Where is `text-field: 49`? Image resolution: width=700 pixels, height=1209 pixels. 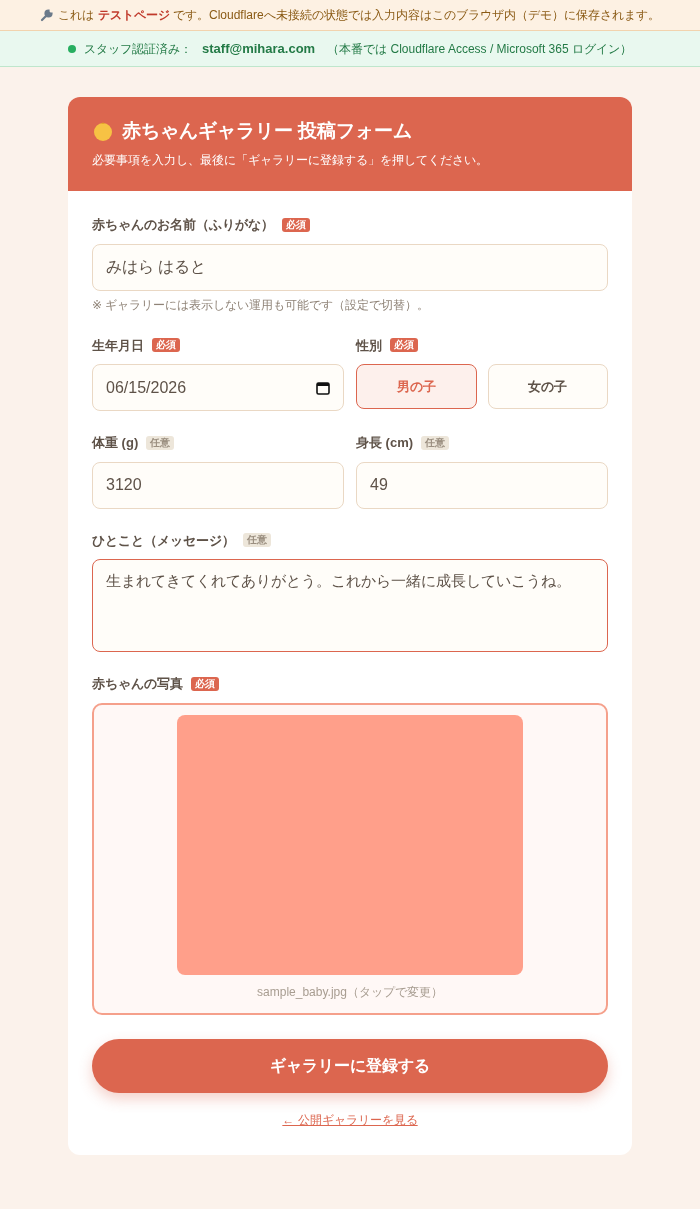 text-field: 49 is located at coordinates (482, 485).